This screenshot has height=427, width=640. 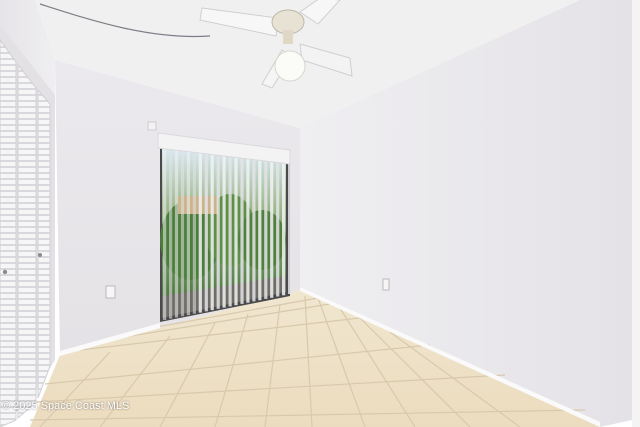 What do you see at coordinates (27, 226) in the screenshot?
I see `closet-doors` at bounding box center [27, 226].